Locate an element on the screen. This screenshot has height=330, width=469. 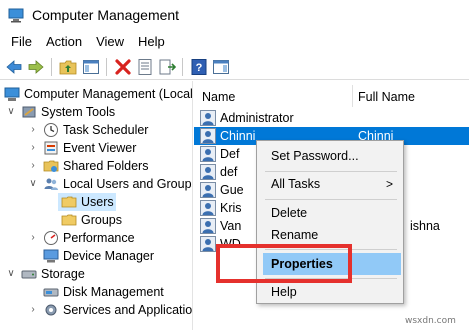
system-tools-icon is located at coordinates (29, 112).